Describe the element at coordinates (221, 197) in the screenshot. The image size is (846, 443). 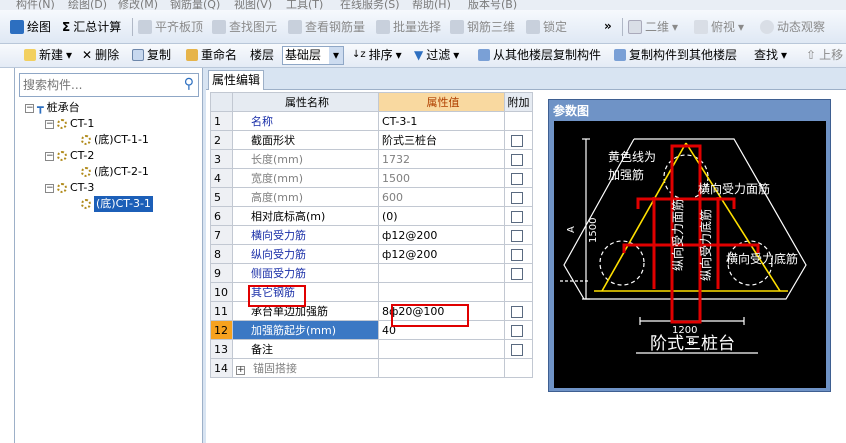
I see `row-number: 5` at that location.